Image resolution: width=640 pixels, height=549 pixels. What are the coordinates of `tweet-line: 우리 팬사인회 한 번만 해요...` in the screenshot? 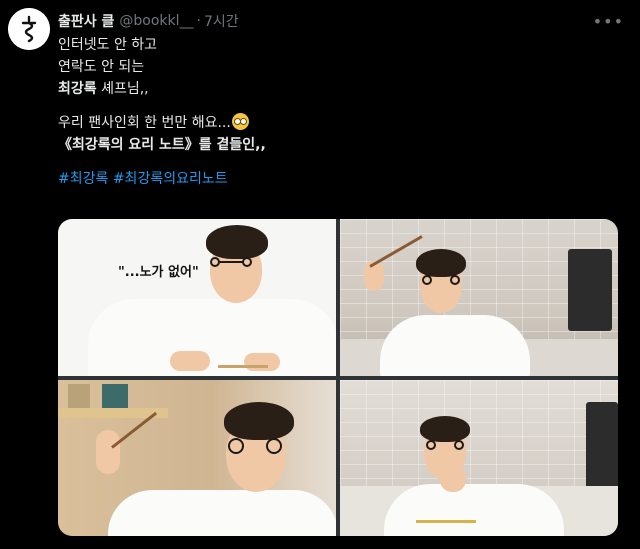 It's located at (338, 123).